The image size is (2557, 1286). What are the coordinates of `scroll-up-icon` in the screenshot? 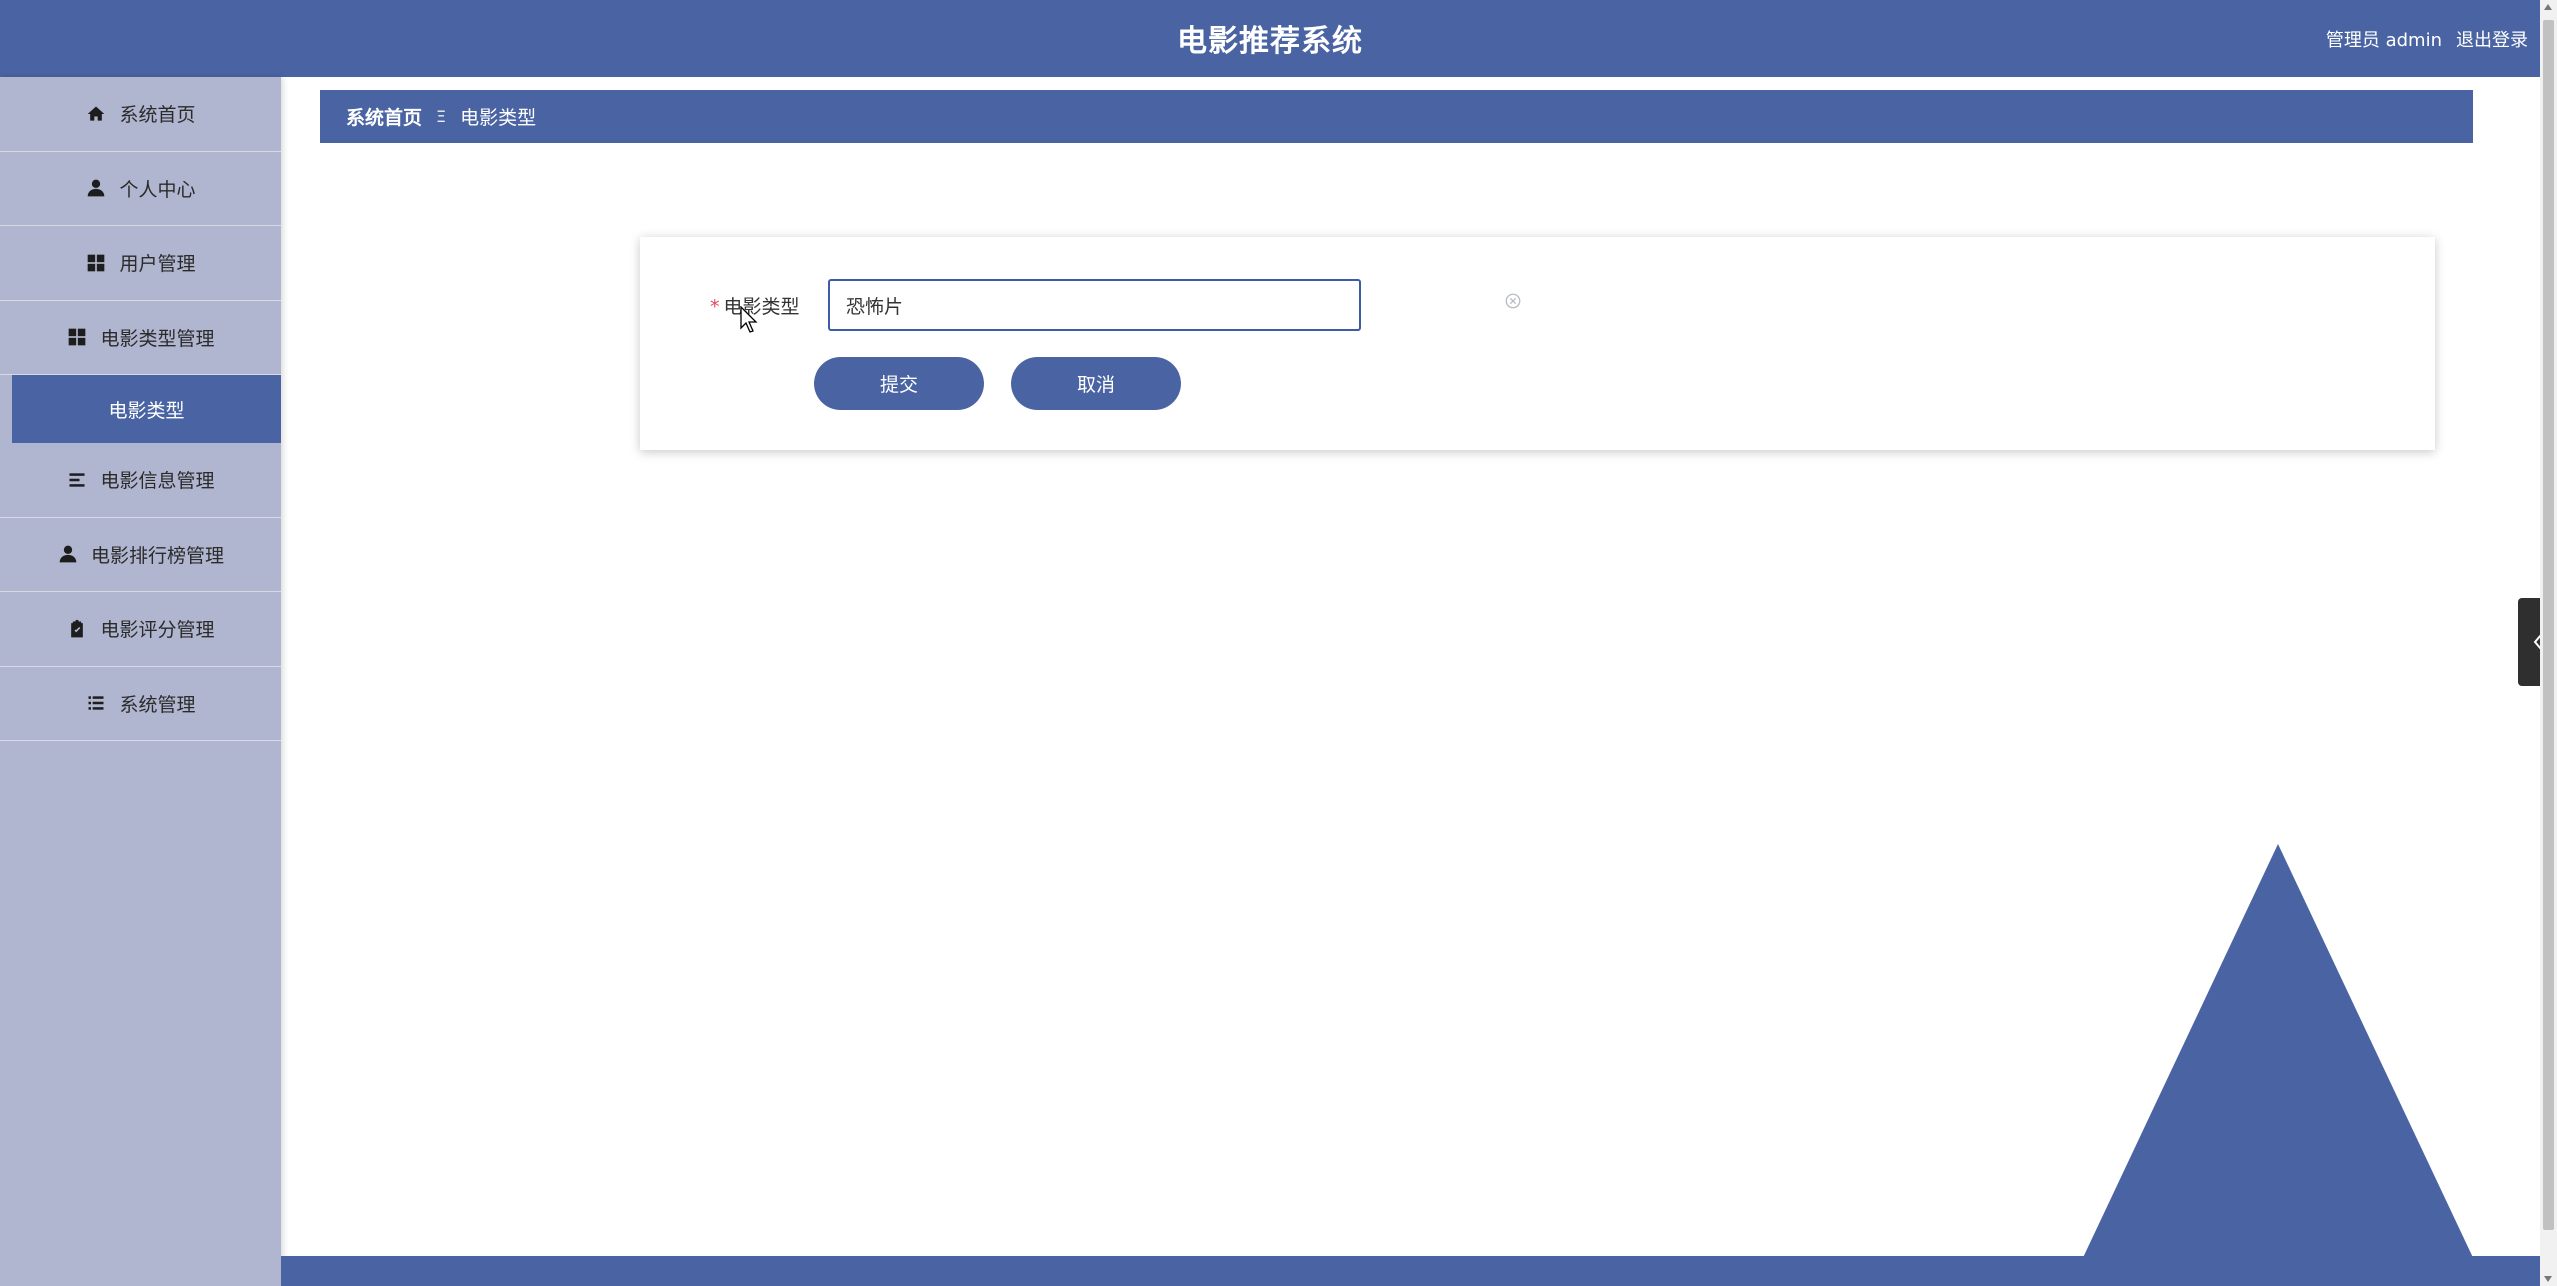 It's located at (2548, 7).